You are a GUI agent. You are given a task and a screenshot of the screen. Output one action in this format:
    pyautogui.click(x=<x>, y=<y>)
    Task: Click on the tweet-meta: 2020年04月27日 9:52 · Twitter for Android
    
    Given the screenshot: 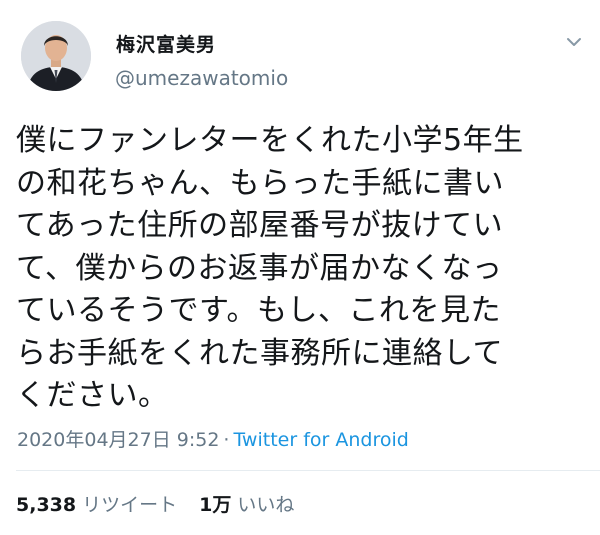 What is the action you would take?
    pyautogui.click(x=213, y=438)
    